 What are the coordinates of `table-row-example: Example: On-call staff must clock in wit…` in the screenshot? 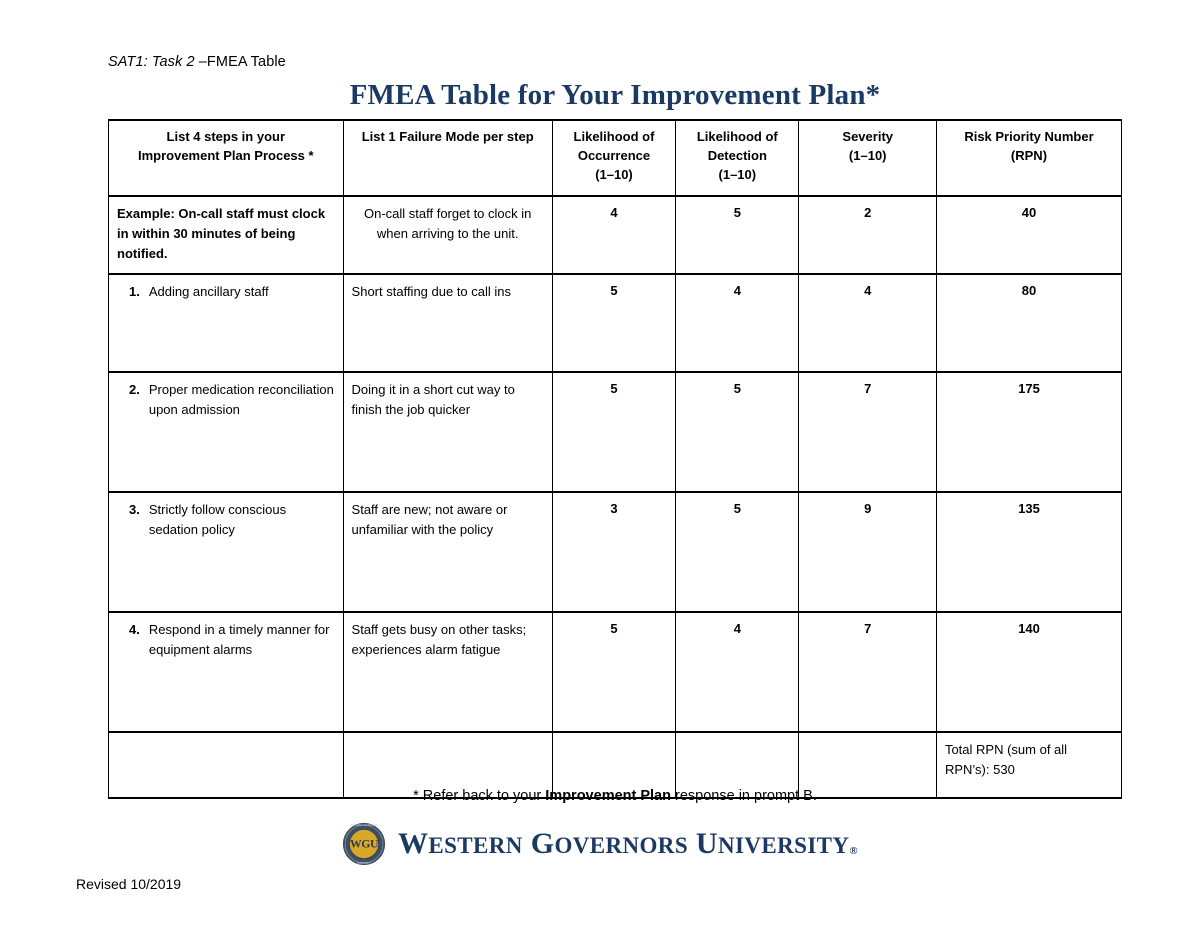 It's located at (615, 235).